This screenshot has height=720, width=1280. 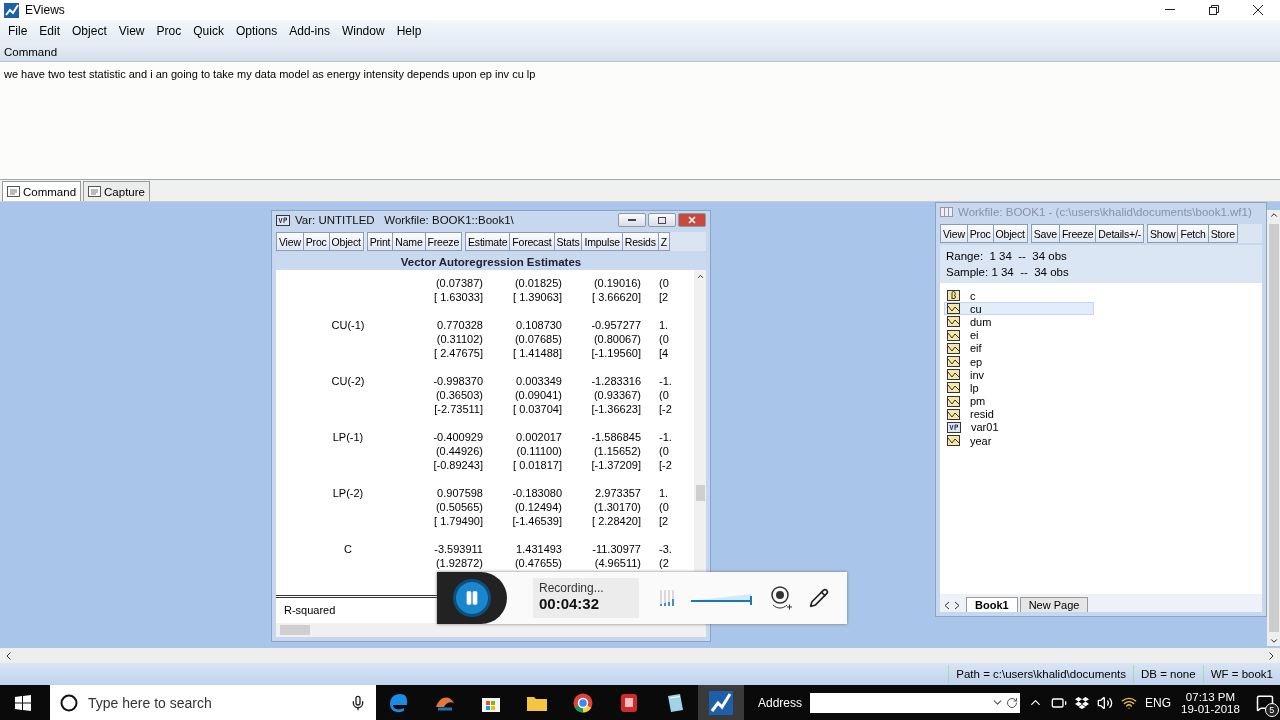 I want to click on workfile-object: eif, so click(x=1019, y=348).